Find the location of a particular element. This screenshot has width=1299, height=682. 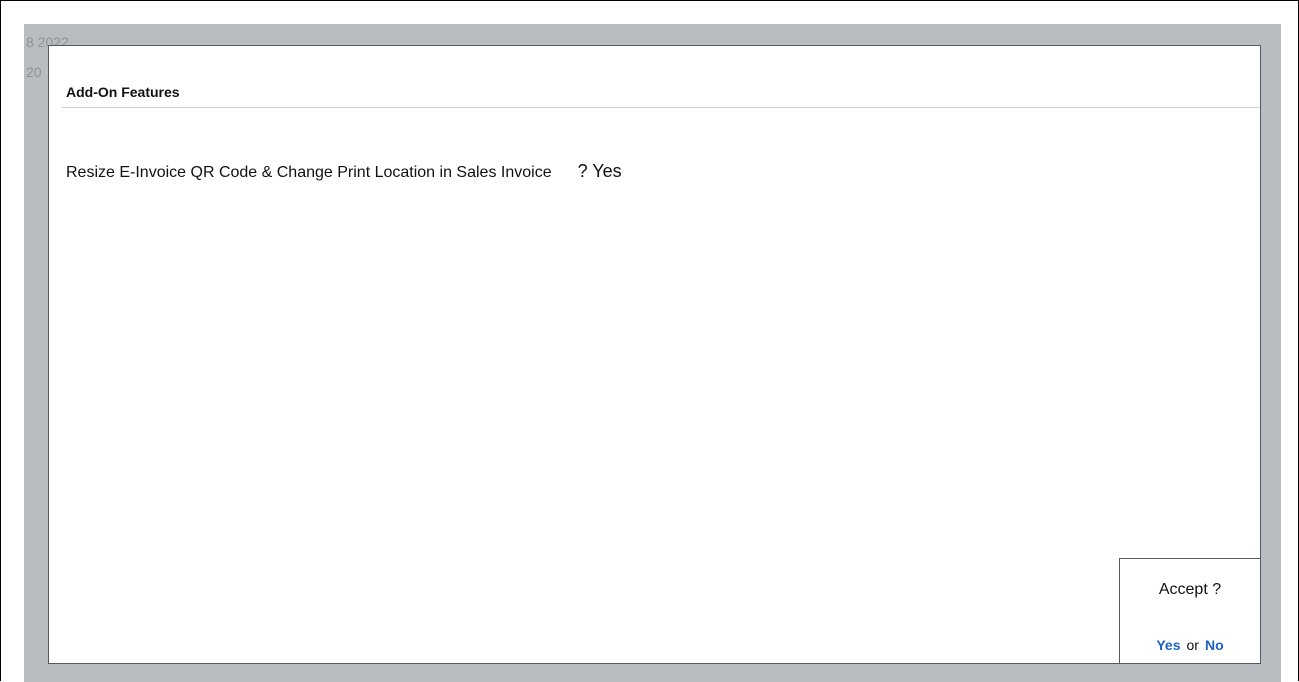

yes-button: Yes is located at coordinates (1168, 645).